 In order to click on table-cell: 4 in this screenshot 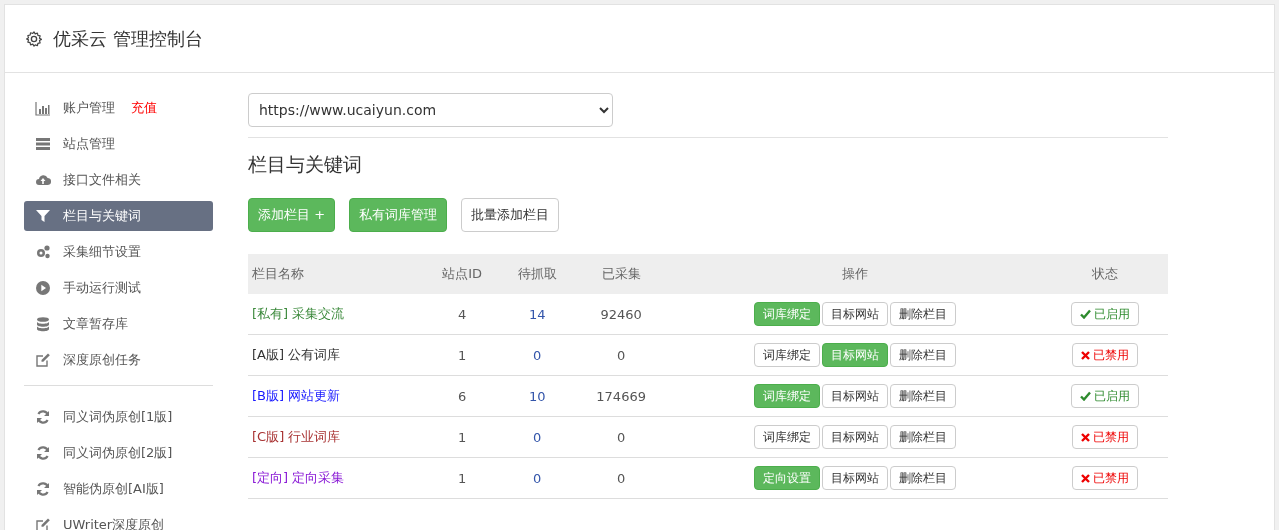, I will do `click(462, 314)`.